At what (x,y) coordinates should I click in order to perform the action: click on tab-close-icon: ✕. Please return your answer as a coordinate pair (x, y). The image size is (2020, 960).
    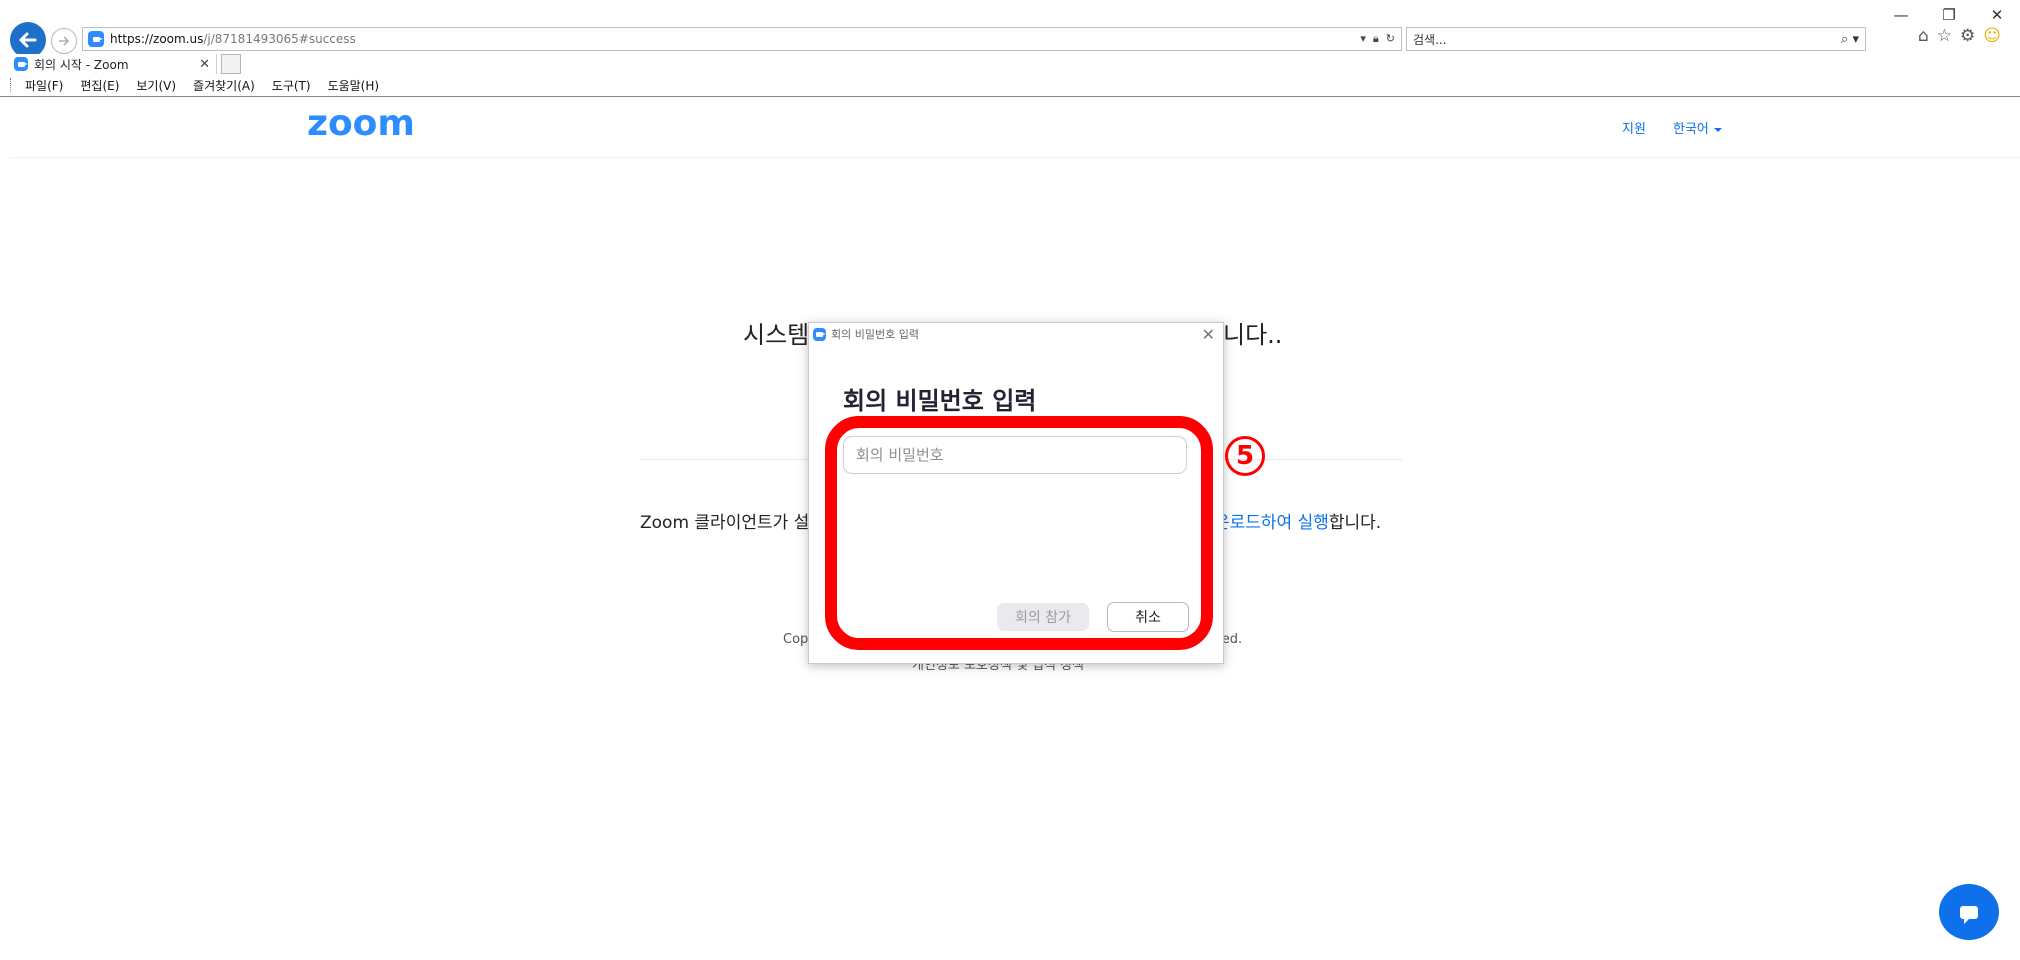
    Looking at the image, I should click on (204, 64).